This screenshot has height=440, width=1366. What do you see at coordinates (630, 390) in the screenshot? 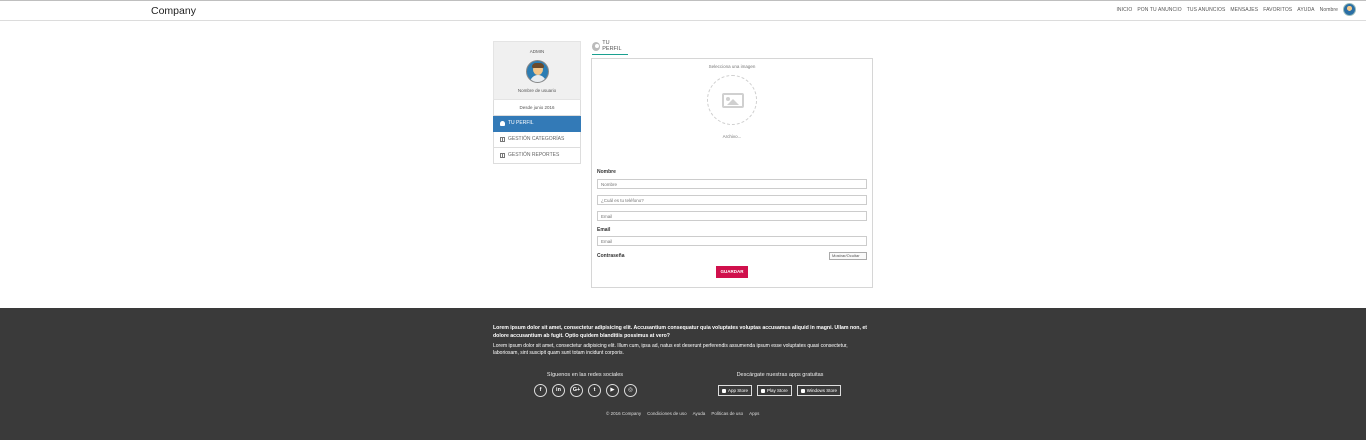
I see `instagram-icon: ◎` at bounding box center [630, 390].